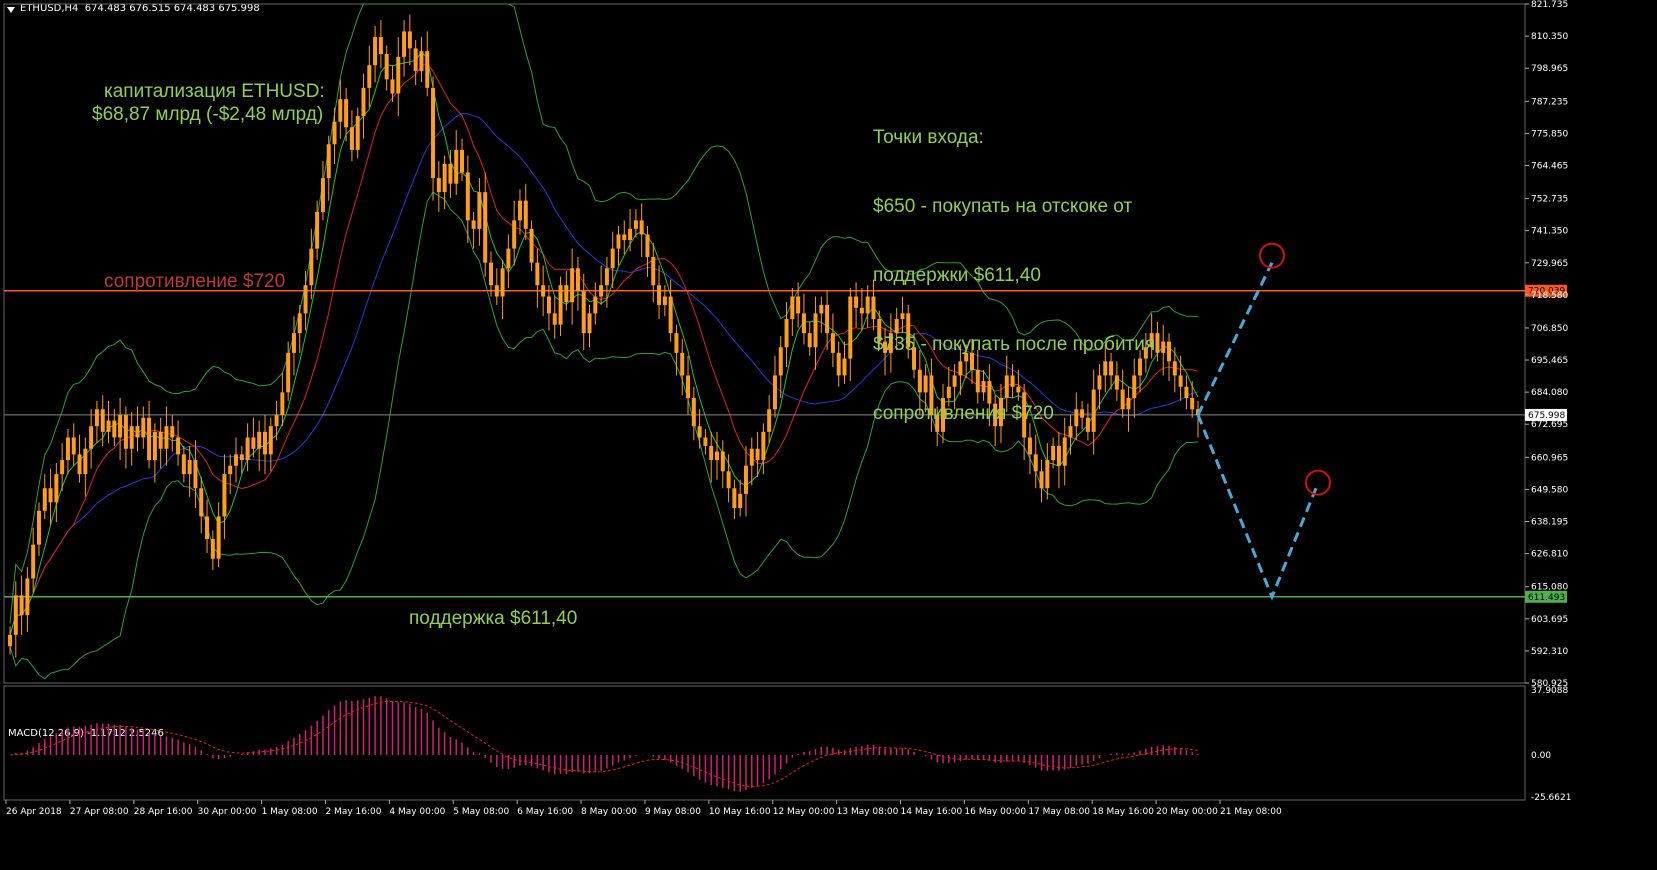 Image resolution: width=1657 pixels, height=870 pixels. Describe the element at coordinates (481, 812) in the screenshot. I see `x-tick-label: 5 May 08:00` at that location.